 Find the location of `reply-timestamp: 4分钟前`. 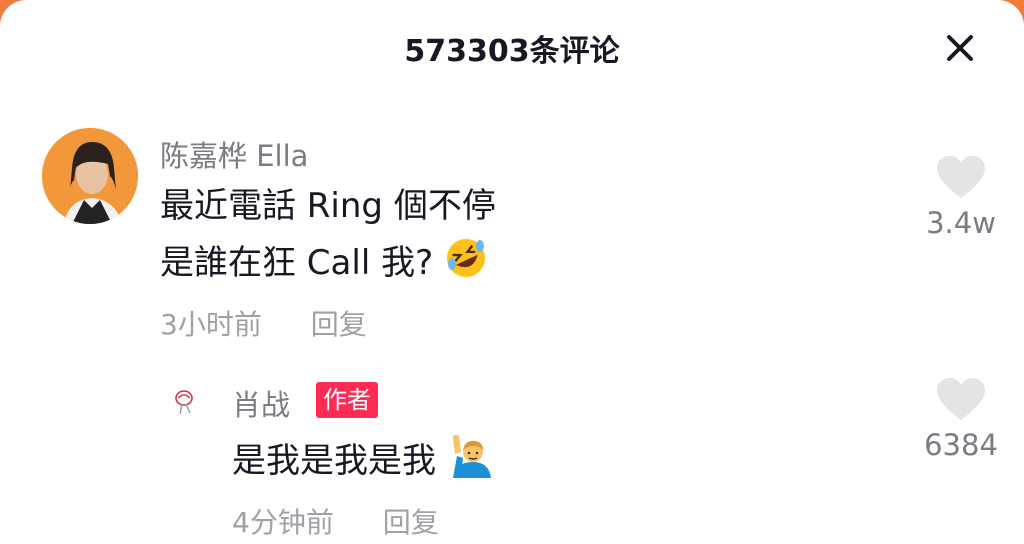

reply-timestamp: 4分钟前 is located at coordinates (283, 522).